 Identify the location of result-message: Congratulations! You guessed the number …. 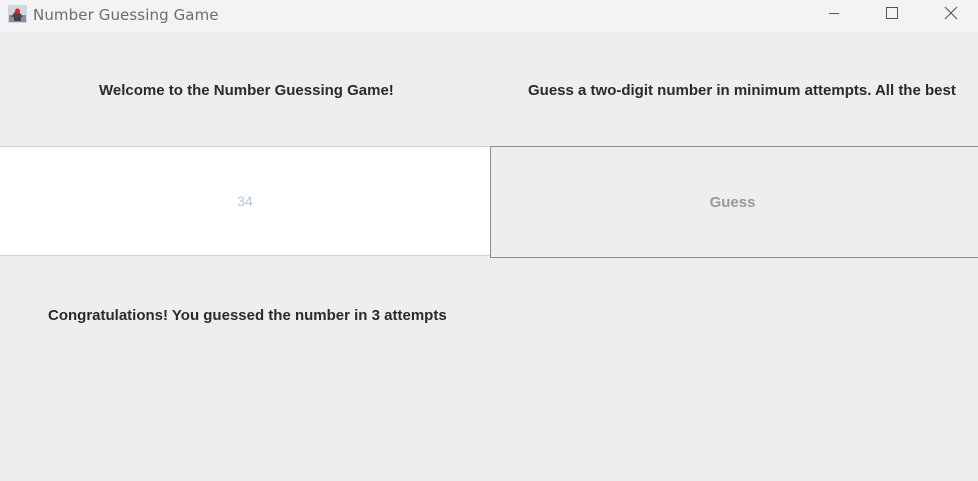
(247, 315).